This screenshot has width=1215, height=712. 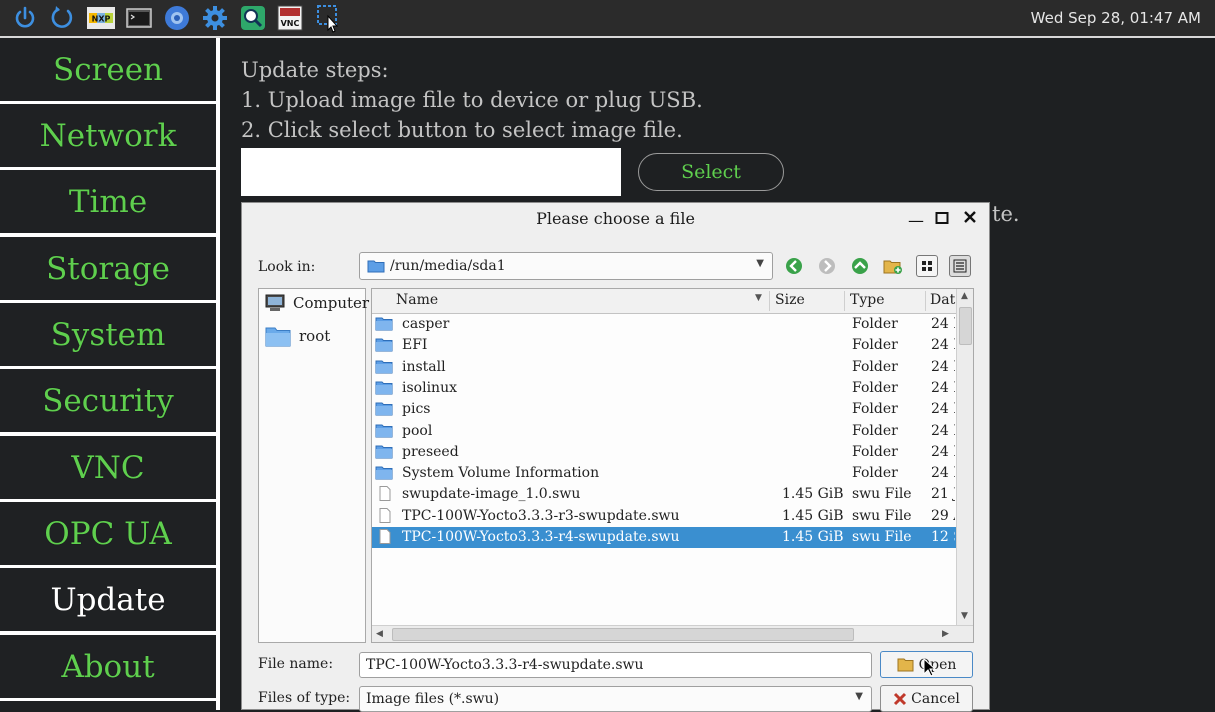 What do you see at coordinates (927, 266) in the screenshot?
I see `icon-view-icon` at bounding box center [927, 266].